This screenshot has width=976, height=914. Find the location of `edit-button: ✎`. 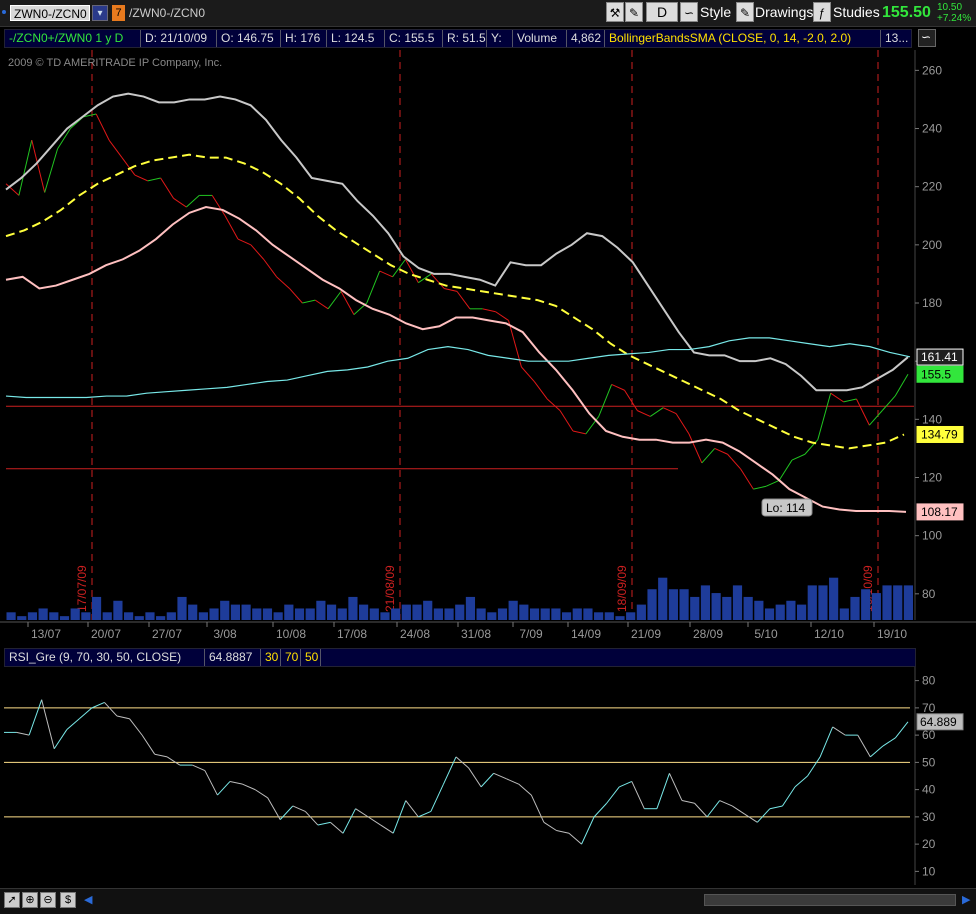

edit-button: ✎ is located at coordinates (634, 12).